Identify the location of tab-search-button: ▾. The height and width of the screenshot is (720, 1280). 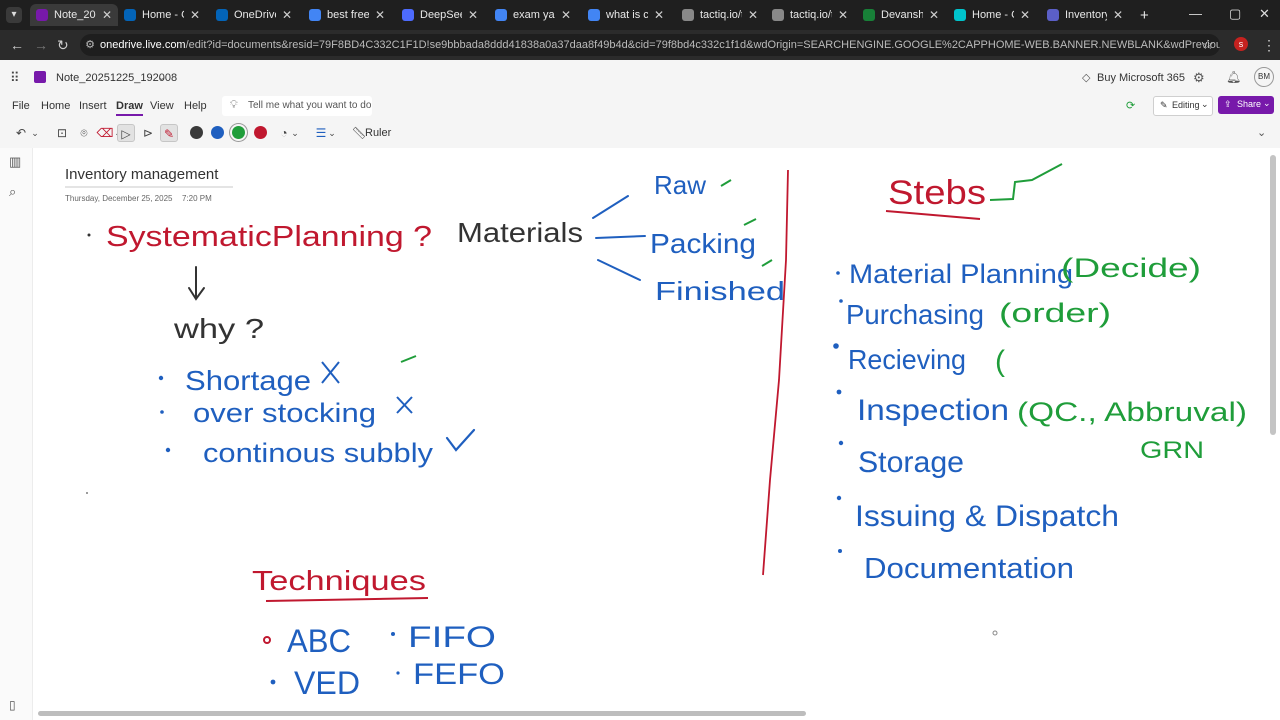
(14, 15).